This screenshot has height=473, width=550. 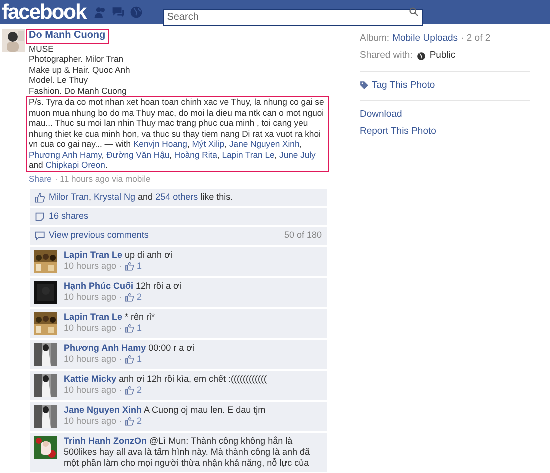 I want to click on comment-text: Phương Anh Hamy 00:00 r a ơi, so click(x=129, y=348).